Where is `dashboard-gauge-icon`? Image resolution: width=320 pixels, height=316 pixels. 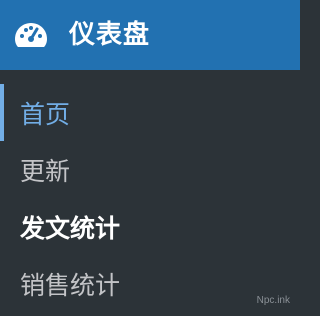 dashboard-gauge-icon is located at coordinates (31, 35).